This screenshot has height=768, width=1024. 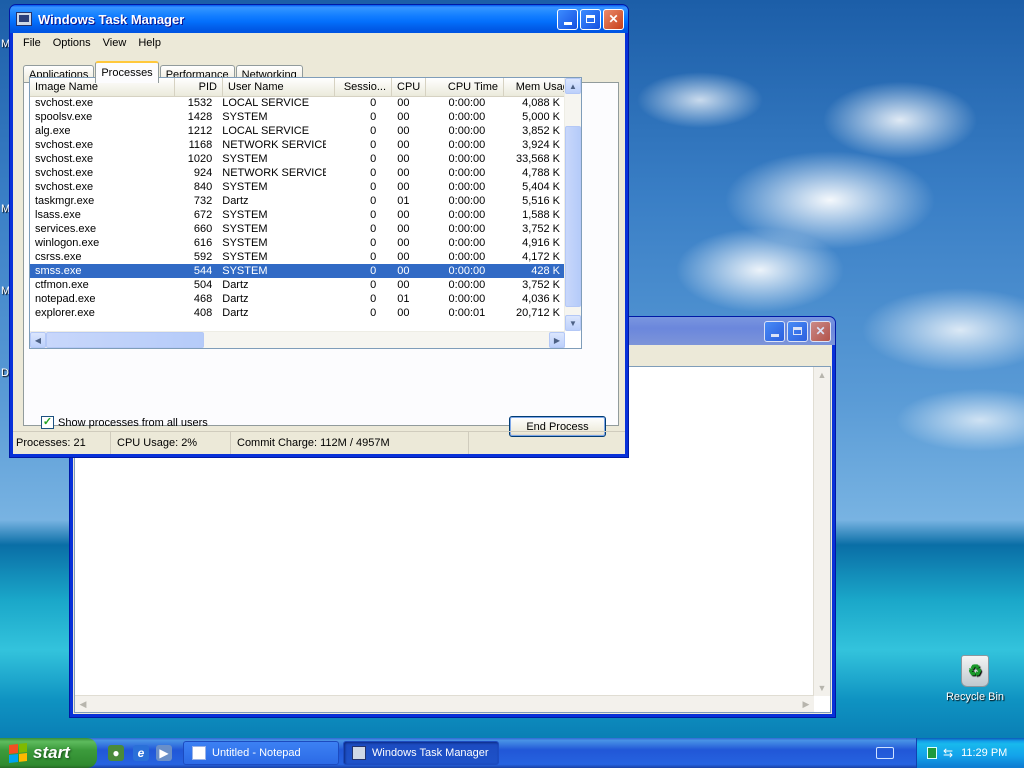 I want to click on status-resize-grip, so click(x=547, y=443).